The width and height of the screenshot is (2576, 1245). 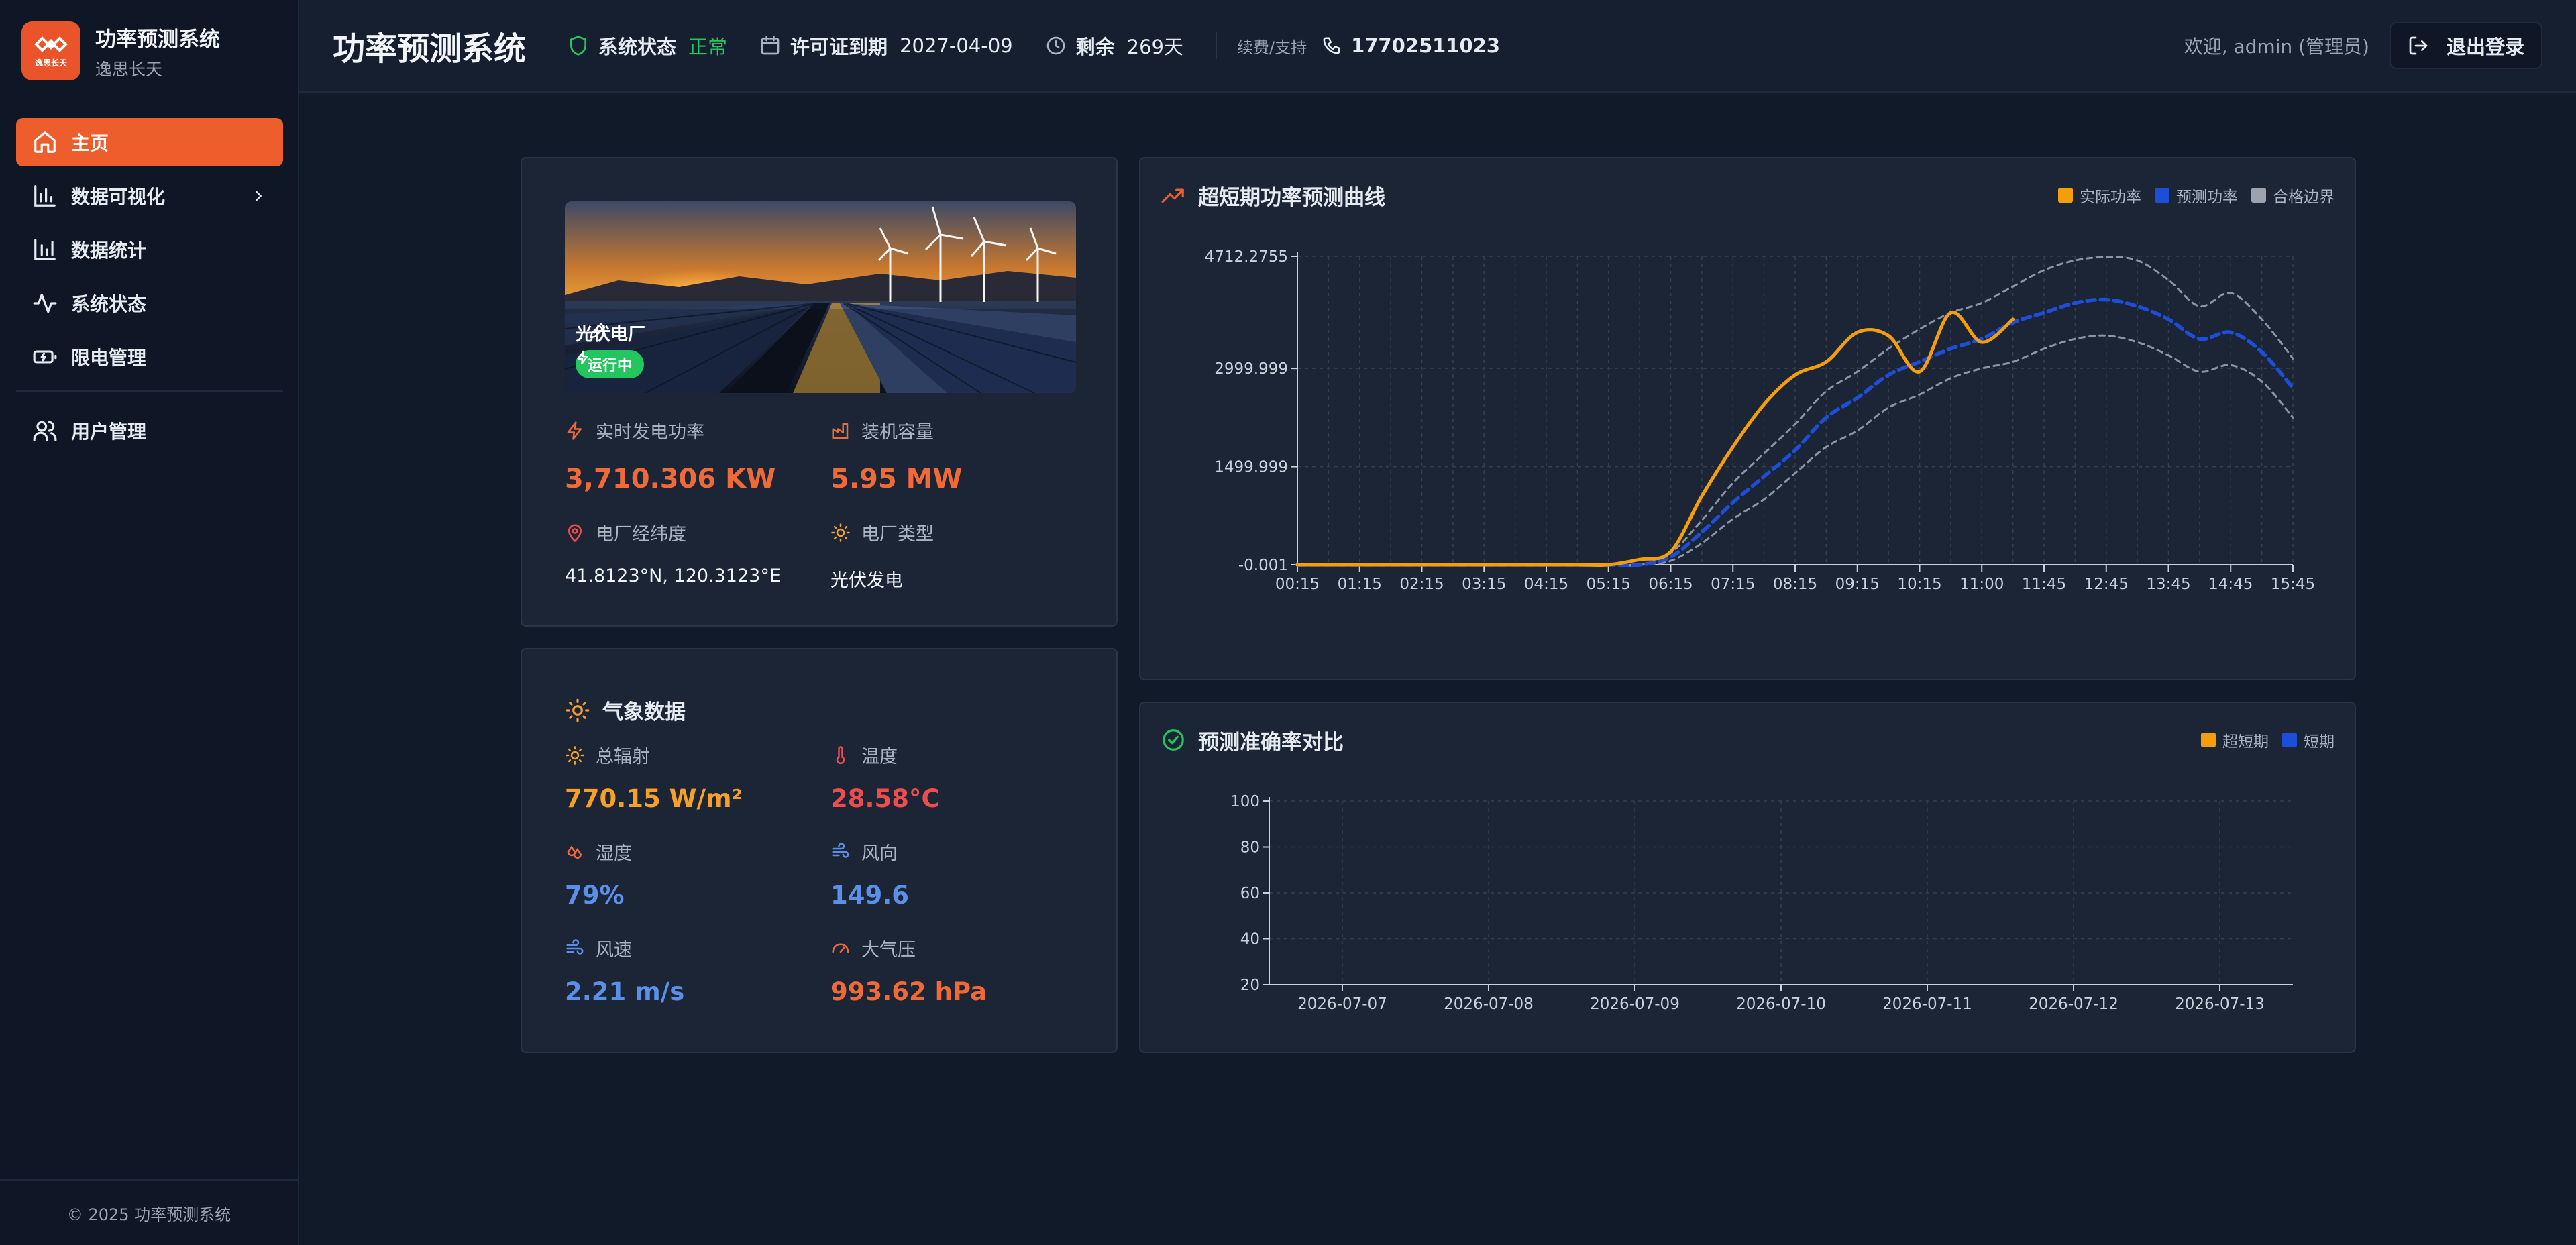 I want to click on x-tick-label: 00:15, so click(x=1297, y=584).